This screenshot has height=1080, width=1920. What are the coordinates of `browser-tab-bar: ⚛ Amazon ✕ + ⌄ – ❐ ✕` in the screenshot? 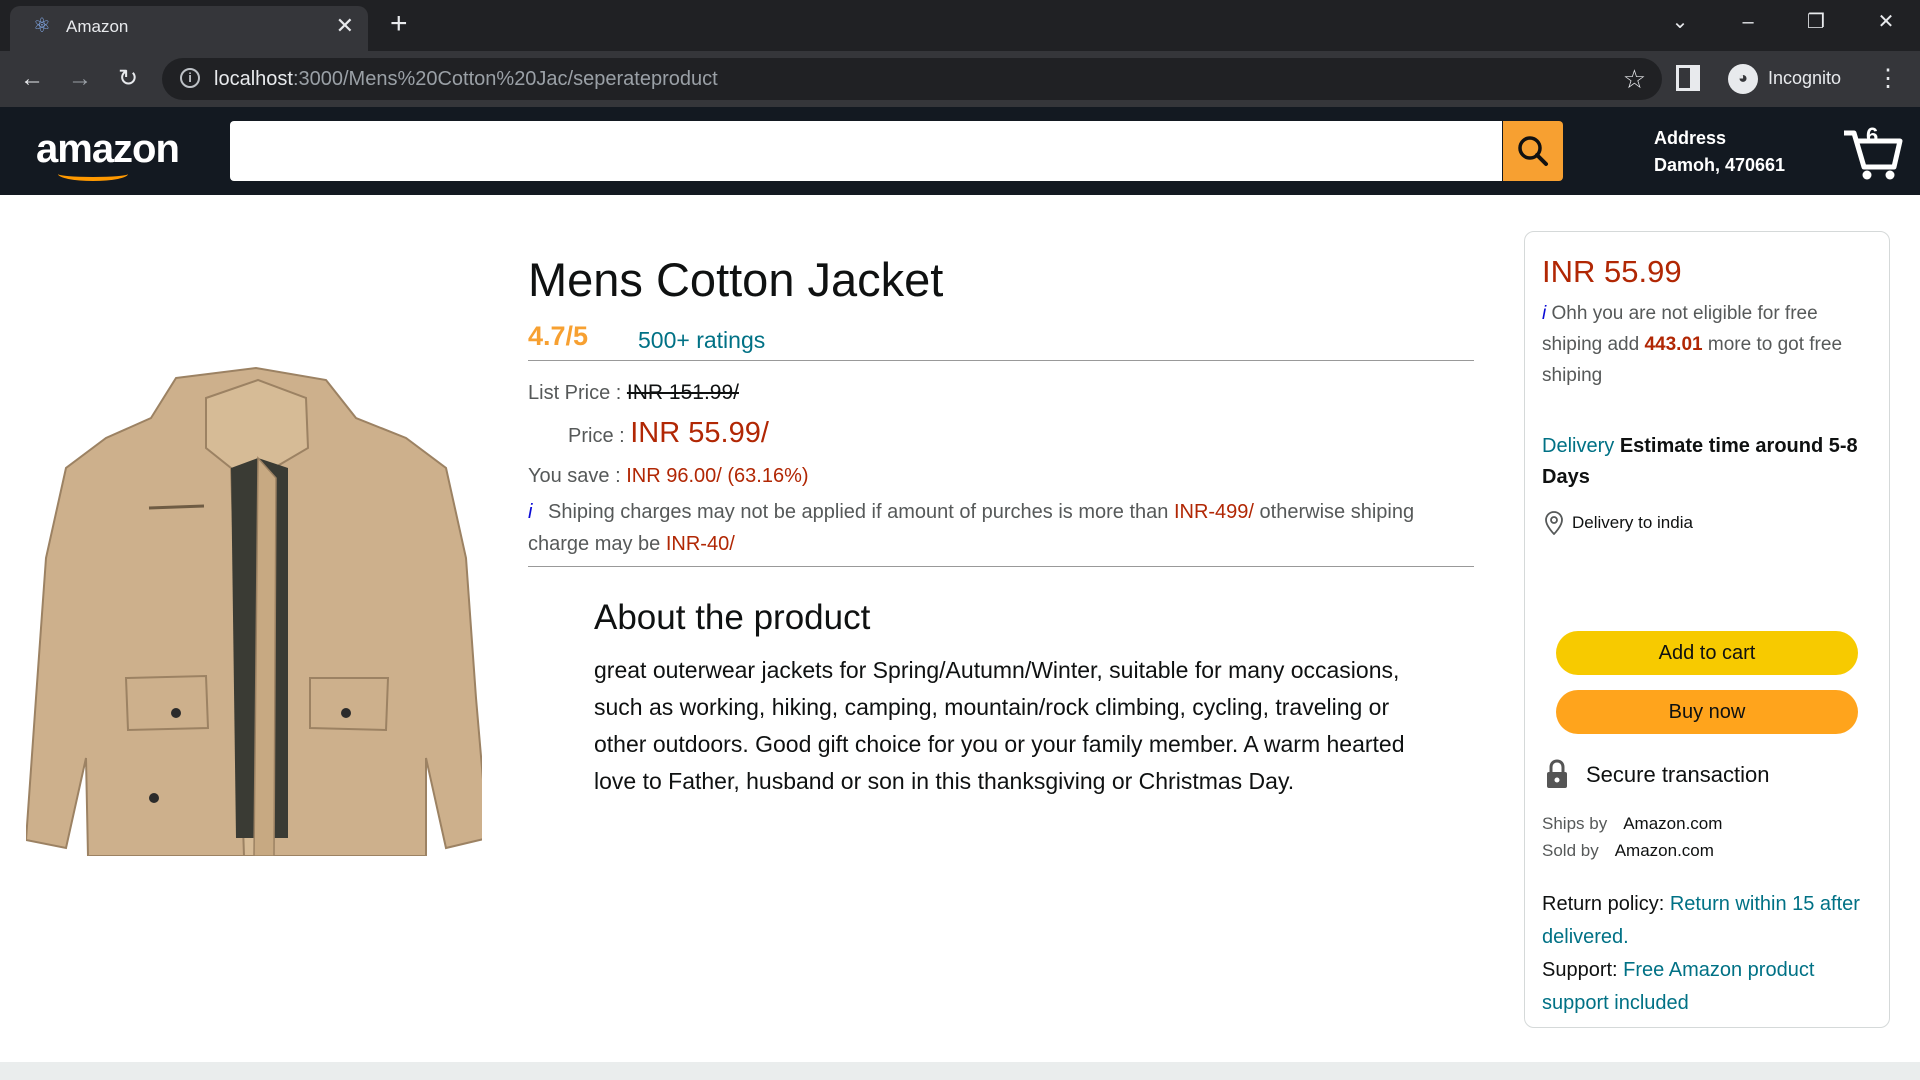 It's located at (960, 25).